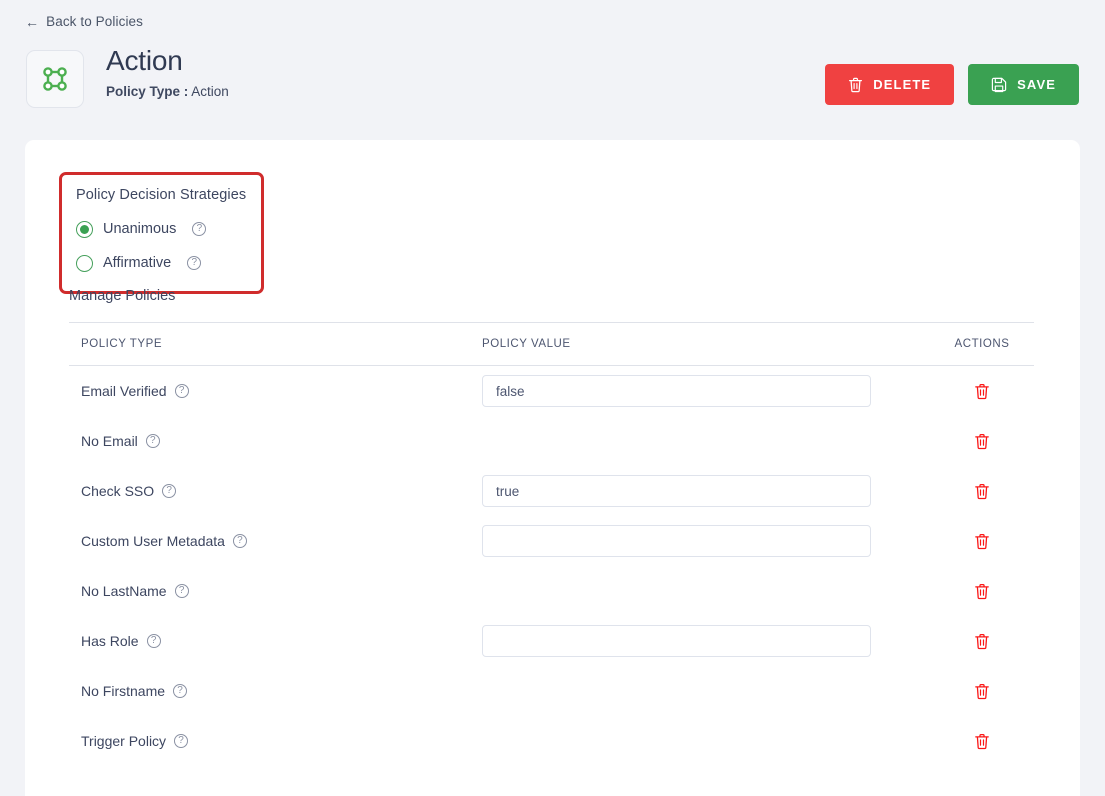 Image resolution: width=1105 pixels, height=796 pixels. I want to click on arrow-left-icon: ←, so click(32, 21).